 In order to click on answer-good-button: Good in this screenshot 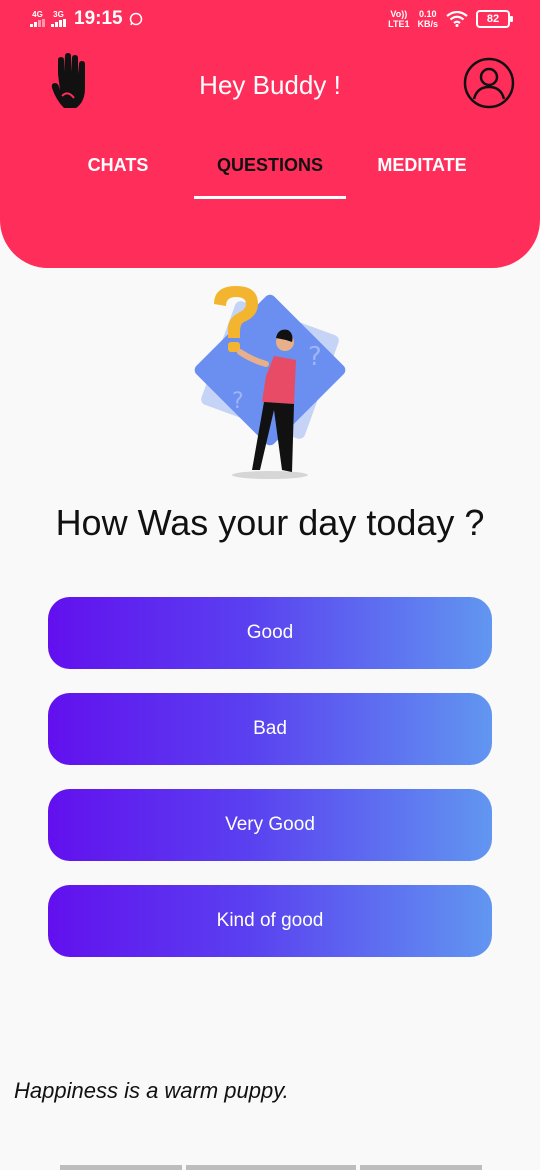, I will do `click(270, 633)`.